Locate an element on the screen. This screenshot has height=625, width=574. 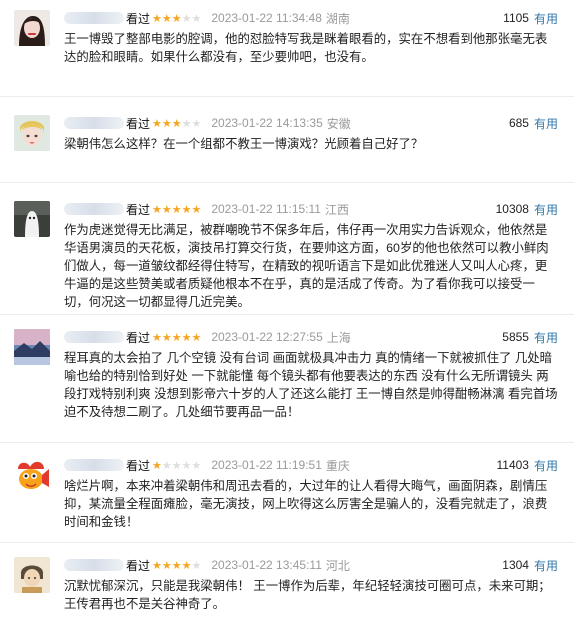
review-meta: 看过 ★★★★★ 2023-01-22 13:45:11 河北 is located at coordinates (207, 565).